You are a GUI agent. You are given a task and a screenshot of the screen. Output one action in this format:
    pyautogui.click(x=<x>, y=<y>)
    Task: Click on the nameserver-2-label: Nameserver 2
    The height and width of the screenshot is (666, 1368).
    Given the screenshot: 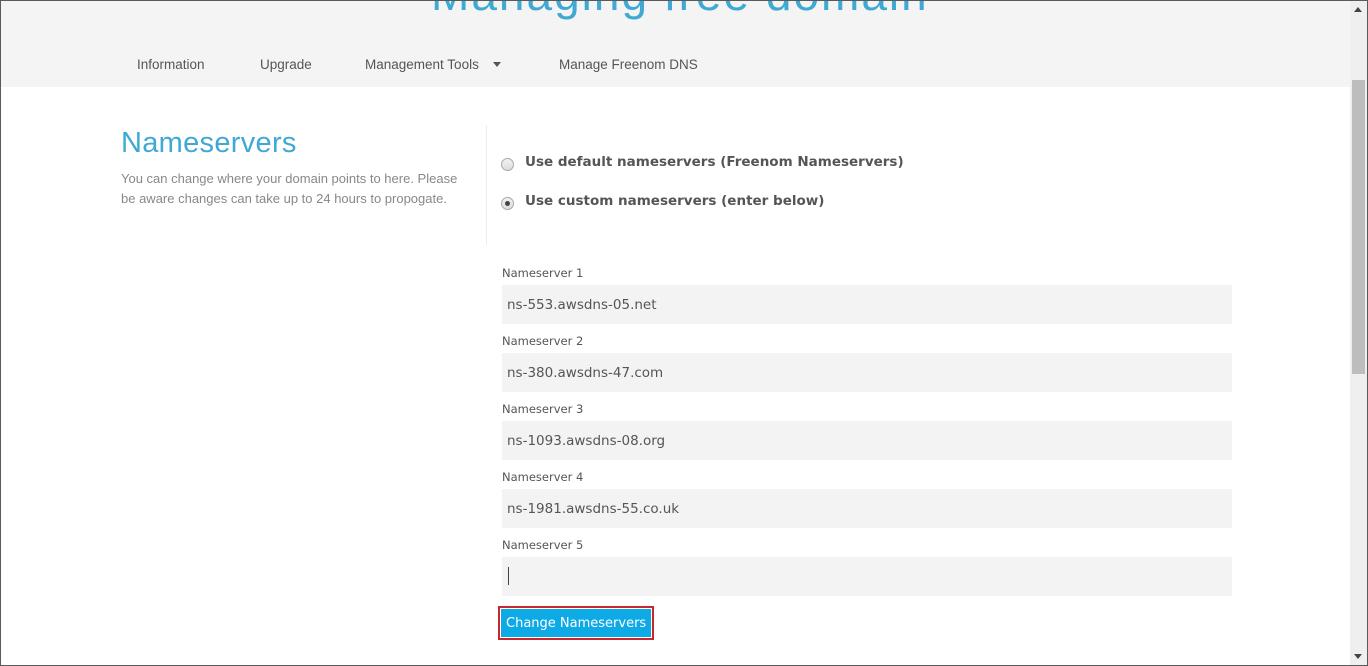 What is the action you would take?
    pyautogui.click(x=543, y=341)
    